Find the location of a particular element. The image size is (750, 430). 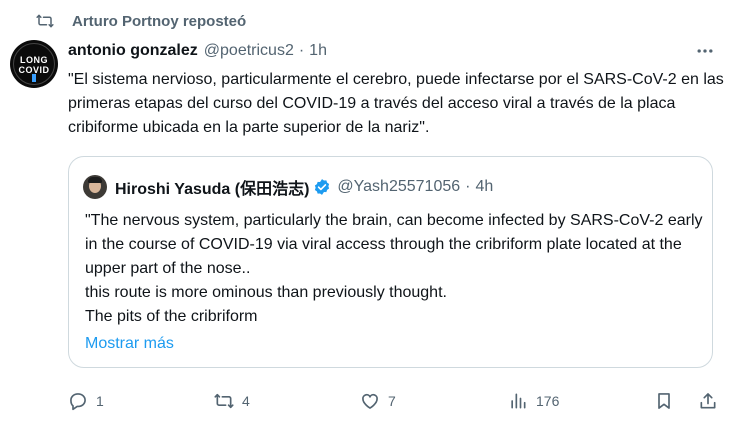

repost-label: Arturo Portnoy reposteó is located at coordinates (159, 21).